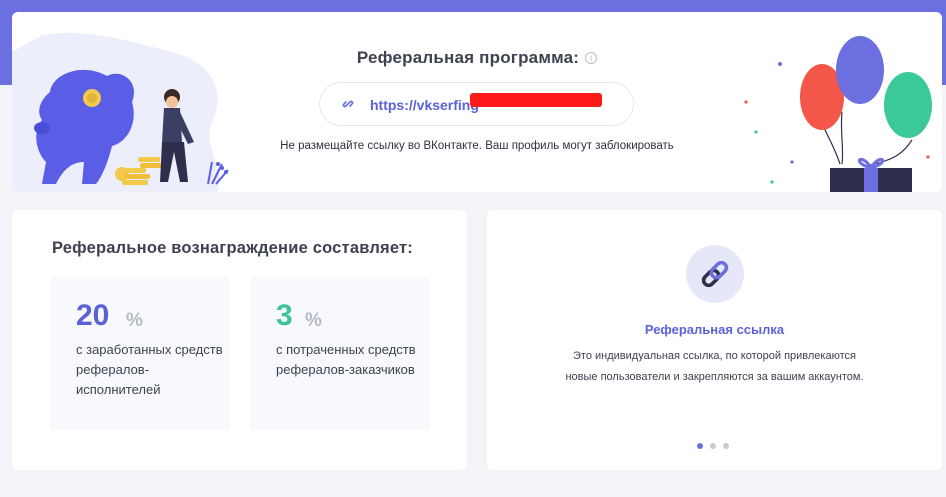 This screenshot has width=946, height=497. Describe the element at coordinates (424, 105) in the screenshot. I see `referral-link-text: https://vkserfing` at that location.